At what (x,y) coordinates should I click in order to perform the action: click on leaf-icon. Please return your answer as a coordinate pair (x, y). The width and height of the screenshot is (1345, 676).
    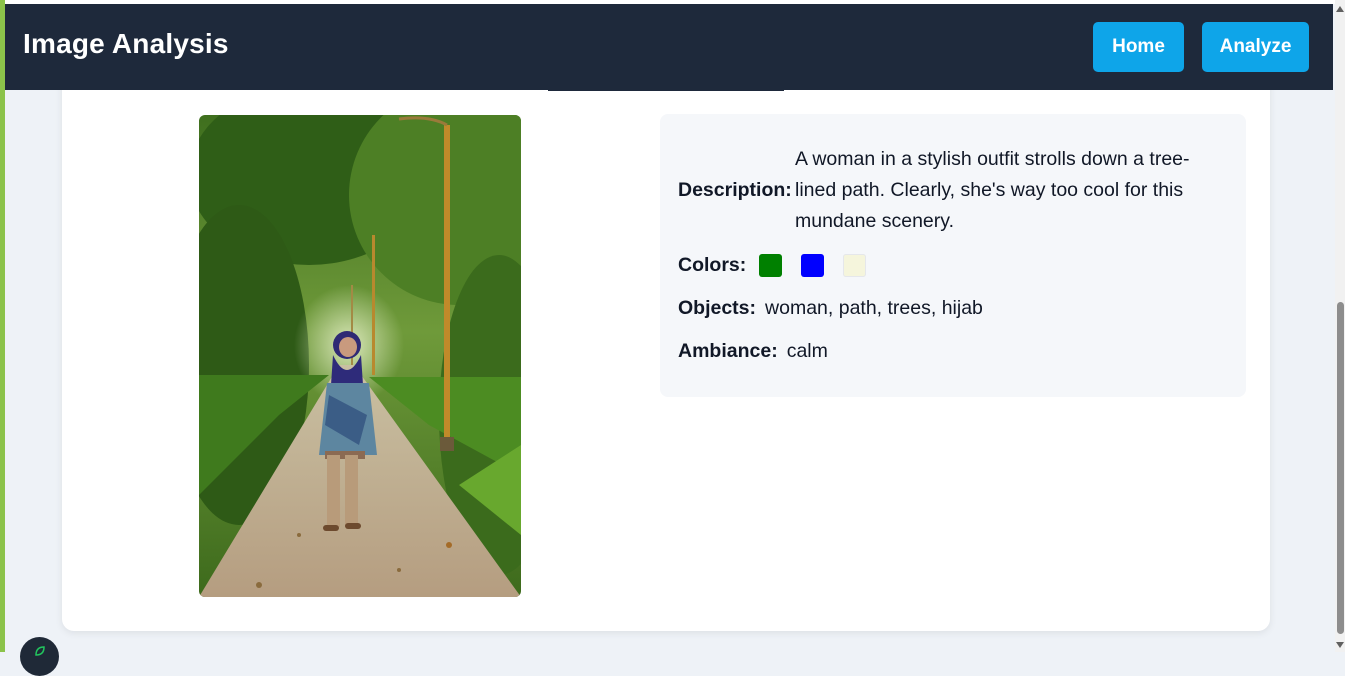
    Looking at the image, I should click on (40, 651).